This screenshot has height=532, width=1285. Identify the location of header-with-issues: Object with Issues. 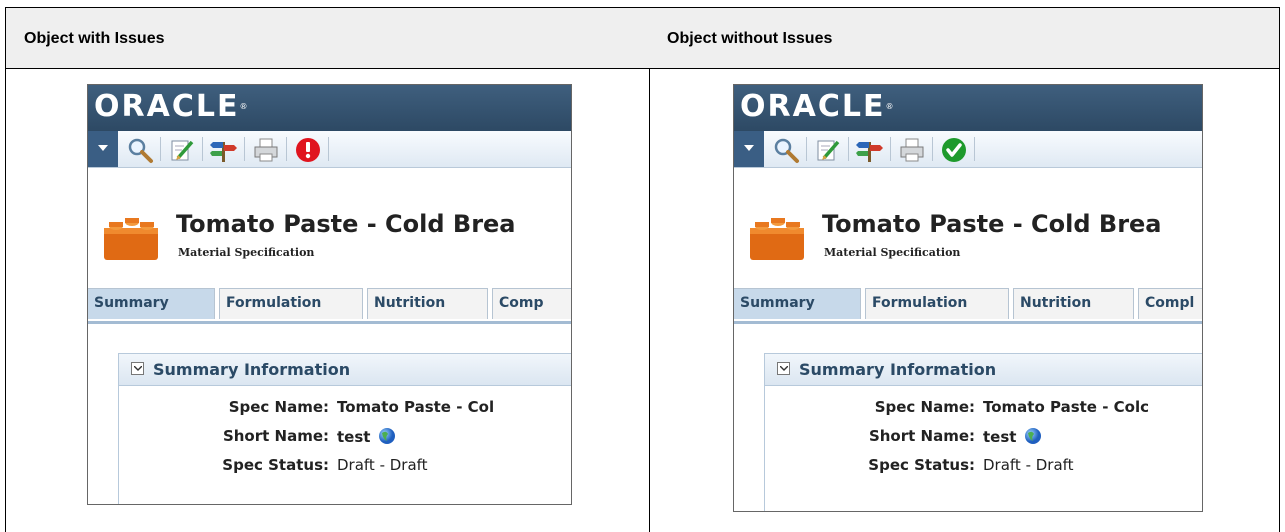
(94, 38).